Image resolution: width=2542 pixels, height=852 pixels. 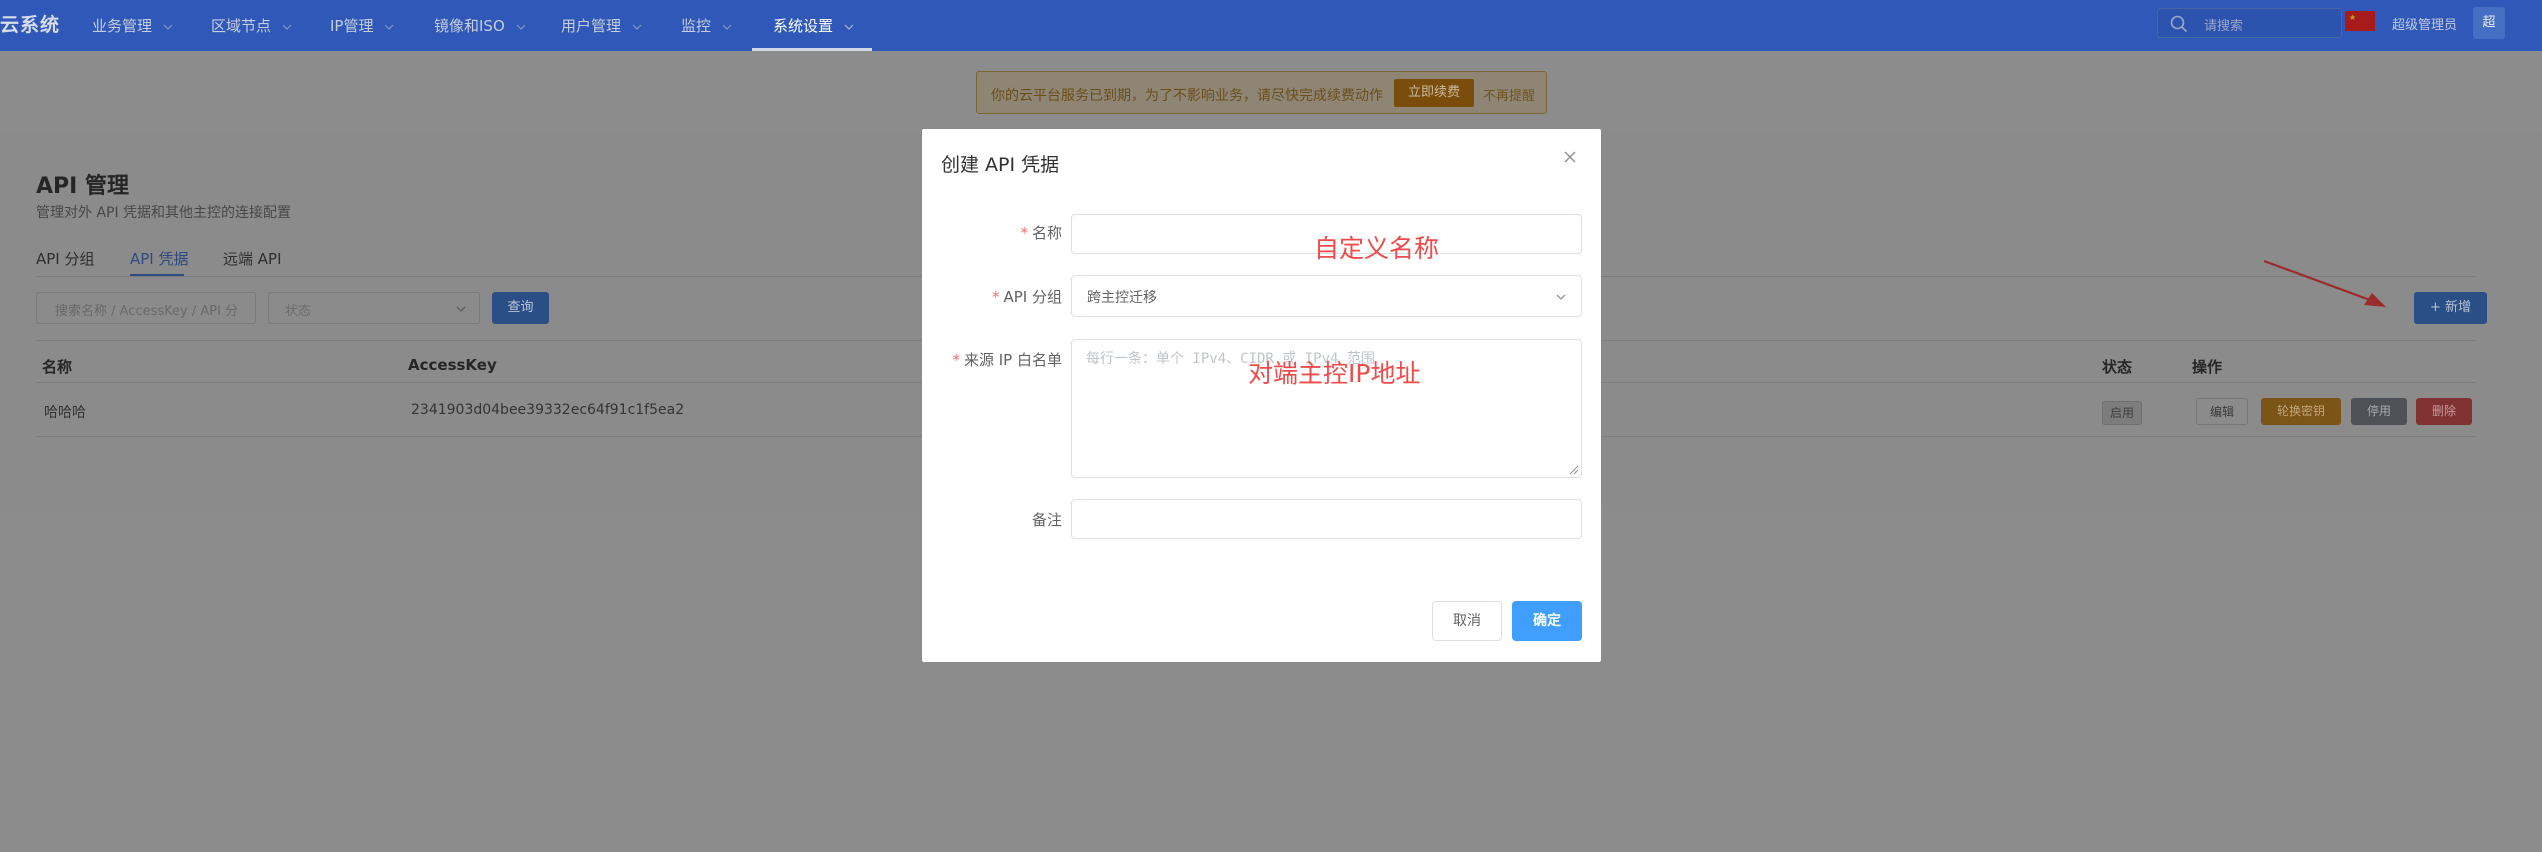 I want to click on group-label-text: API 分组, so click(x=1033, y=297).